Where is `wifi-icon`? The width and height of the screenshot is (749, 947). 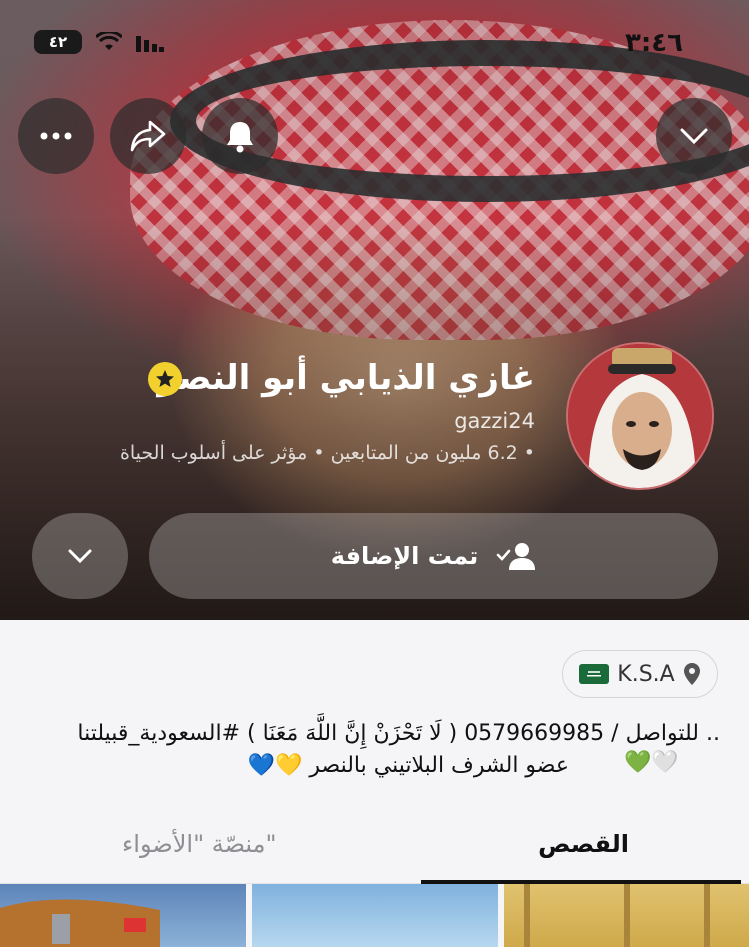 wifi-icon is located at coordinates (109, 41).